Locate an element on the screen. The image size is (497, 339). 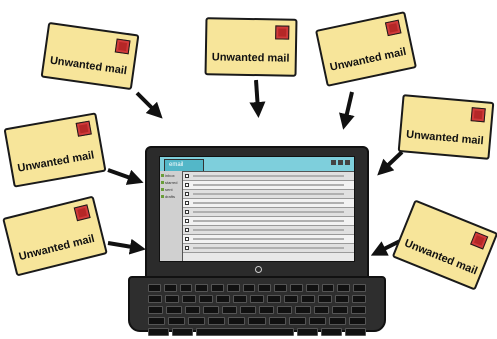
message-list is located at coordinates (268, 216).